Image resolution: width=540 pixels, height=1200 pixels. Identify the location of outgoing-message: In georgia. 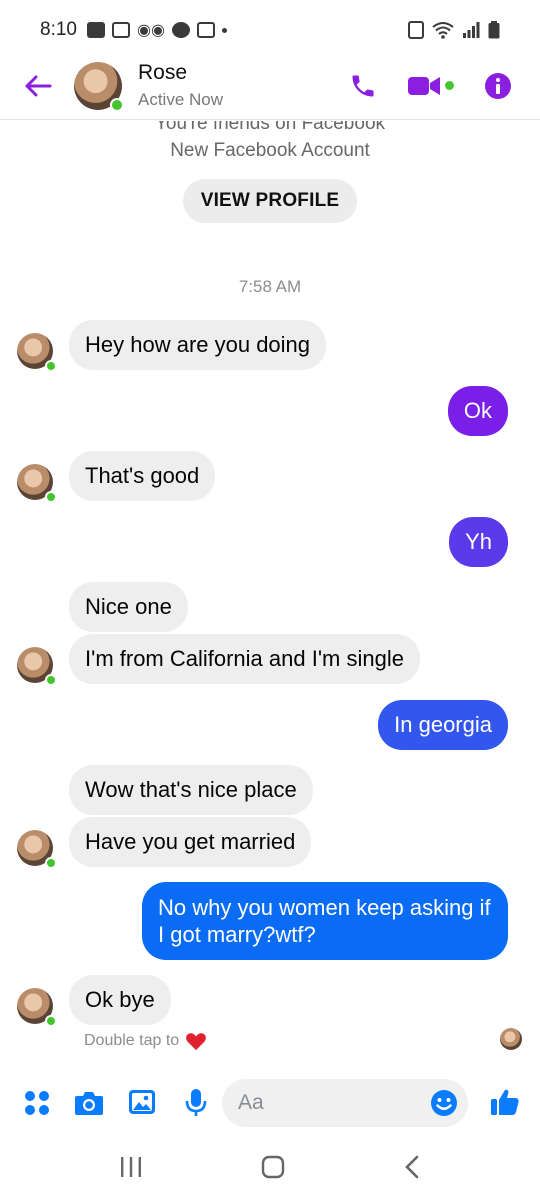
(443, 725).